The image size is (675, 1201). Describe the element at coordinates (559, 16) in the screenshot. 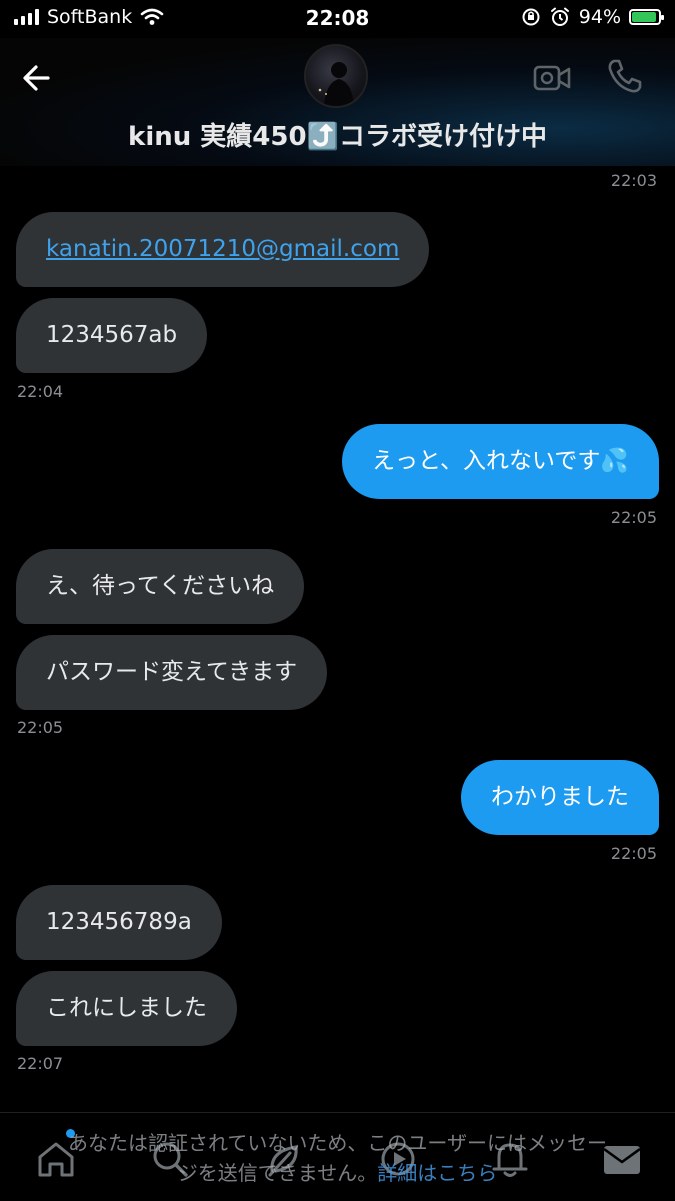

I see `alarm-icon` at that location.